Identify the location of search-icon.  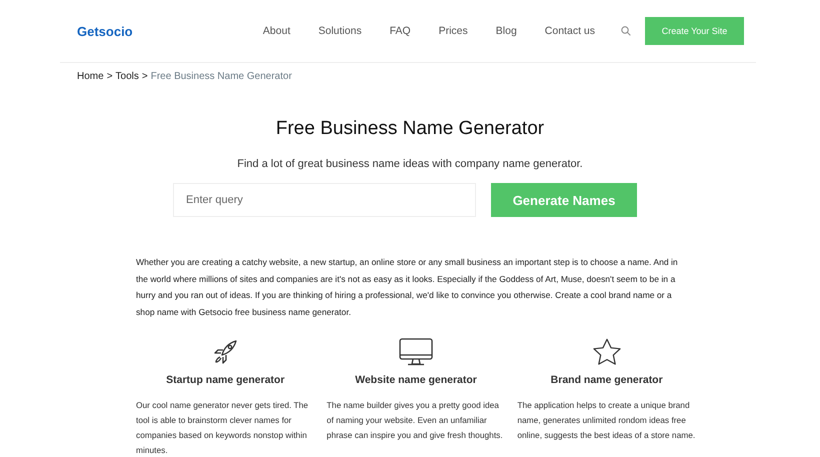
(626, 31).